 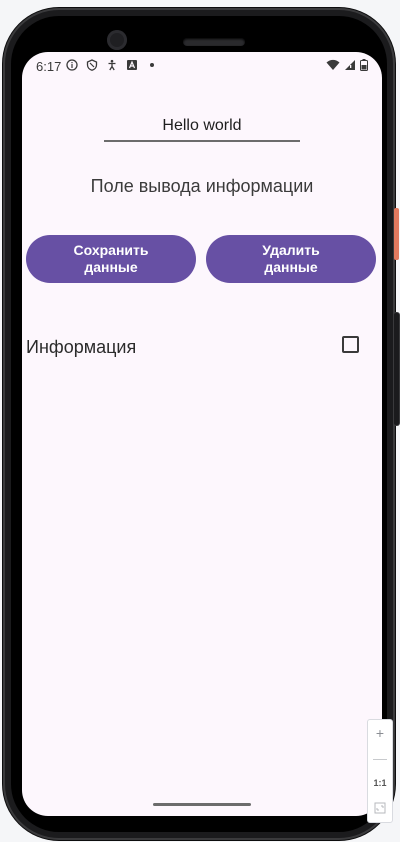 I want to click on actual-size-button: 1:1, so click(x=380, y=782).